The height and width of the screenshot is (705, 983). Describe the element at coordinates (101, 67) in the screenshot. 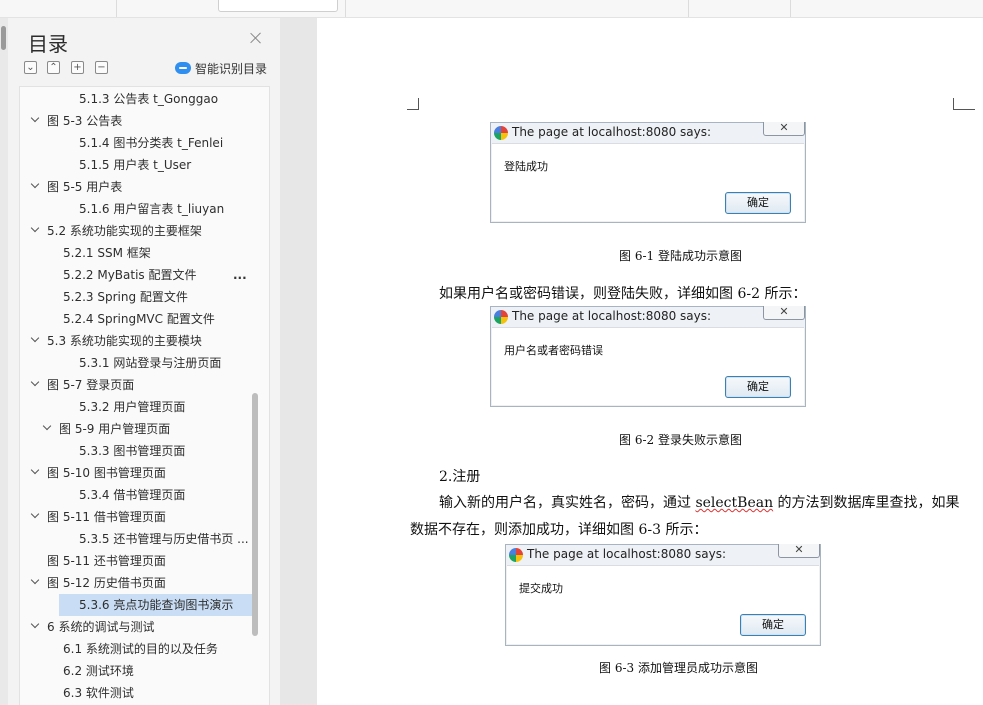

I see `remove-heading-button: −` at that location.